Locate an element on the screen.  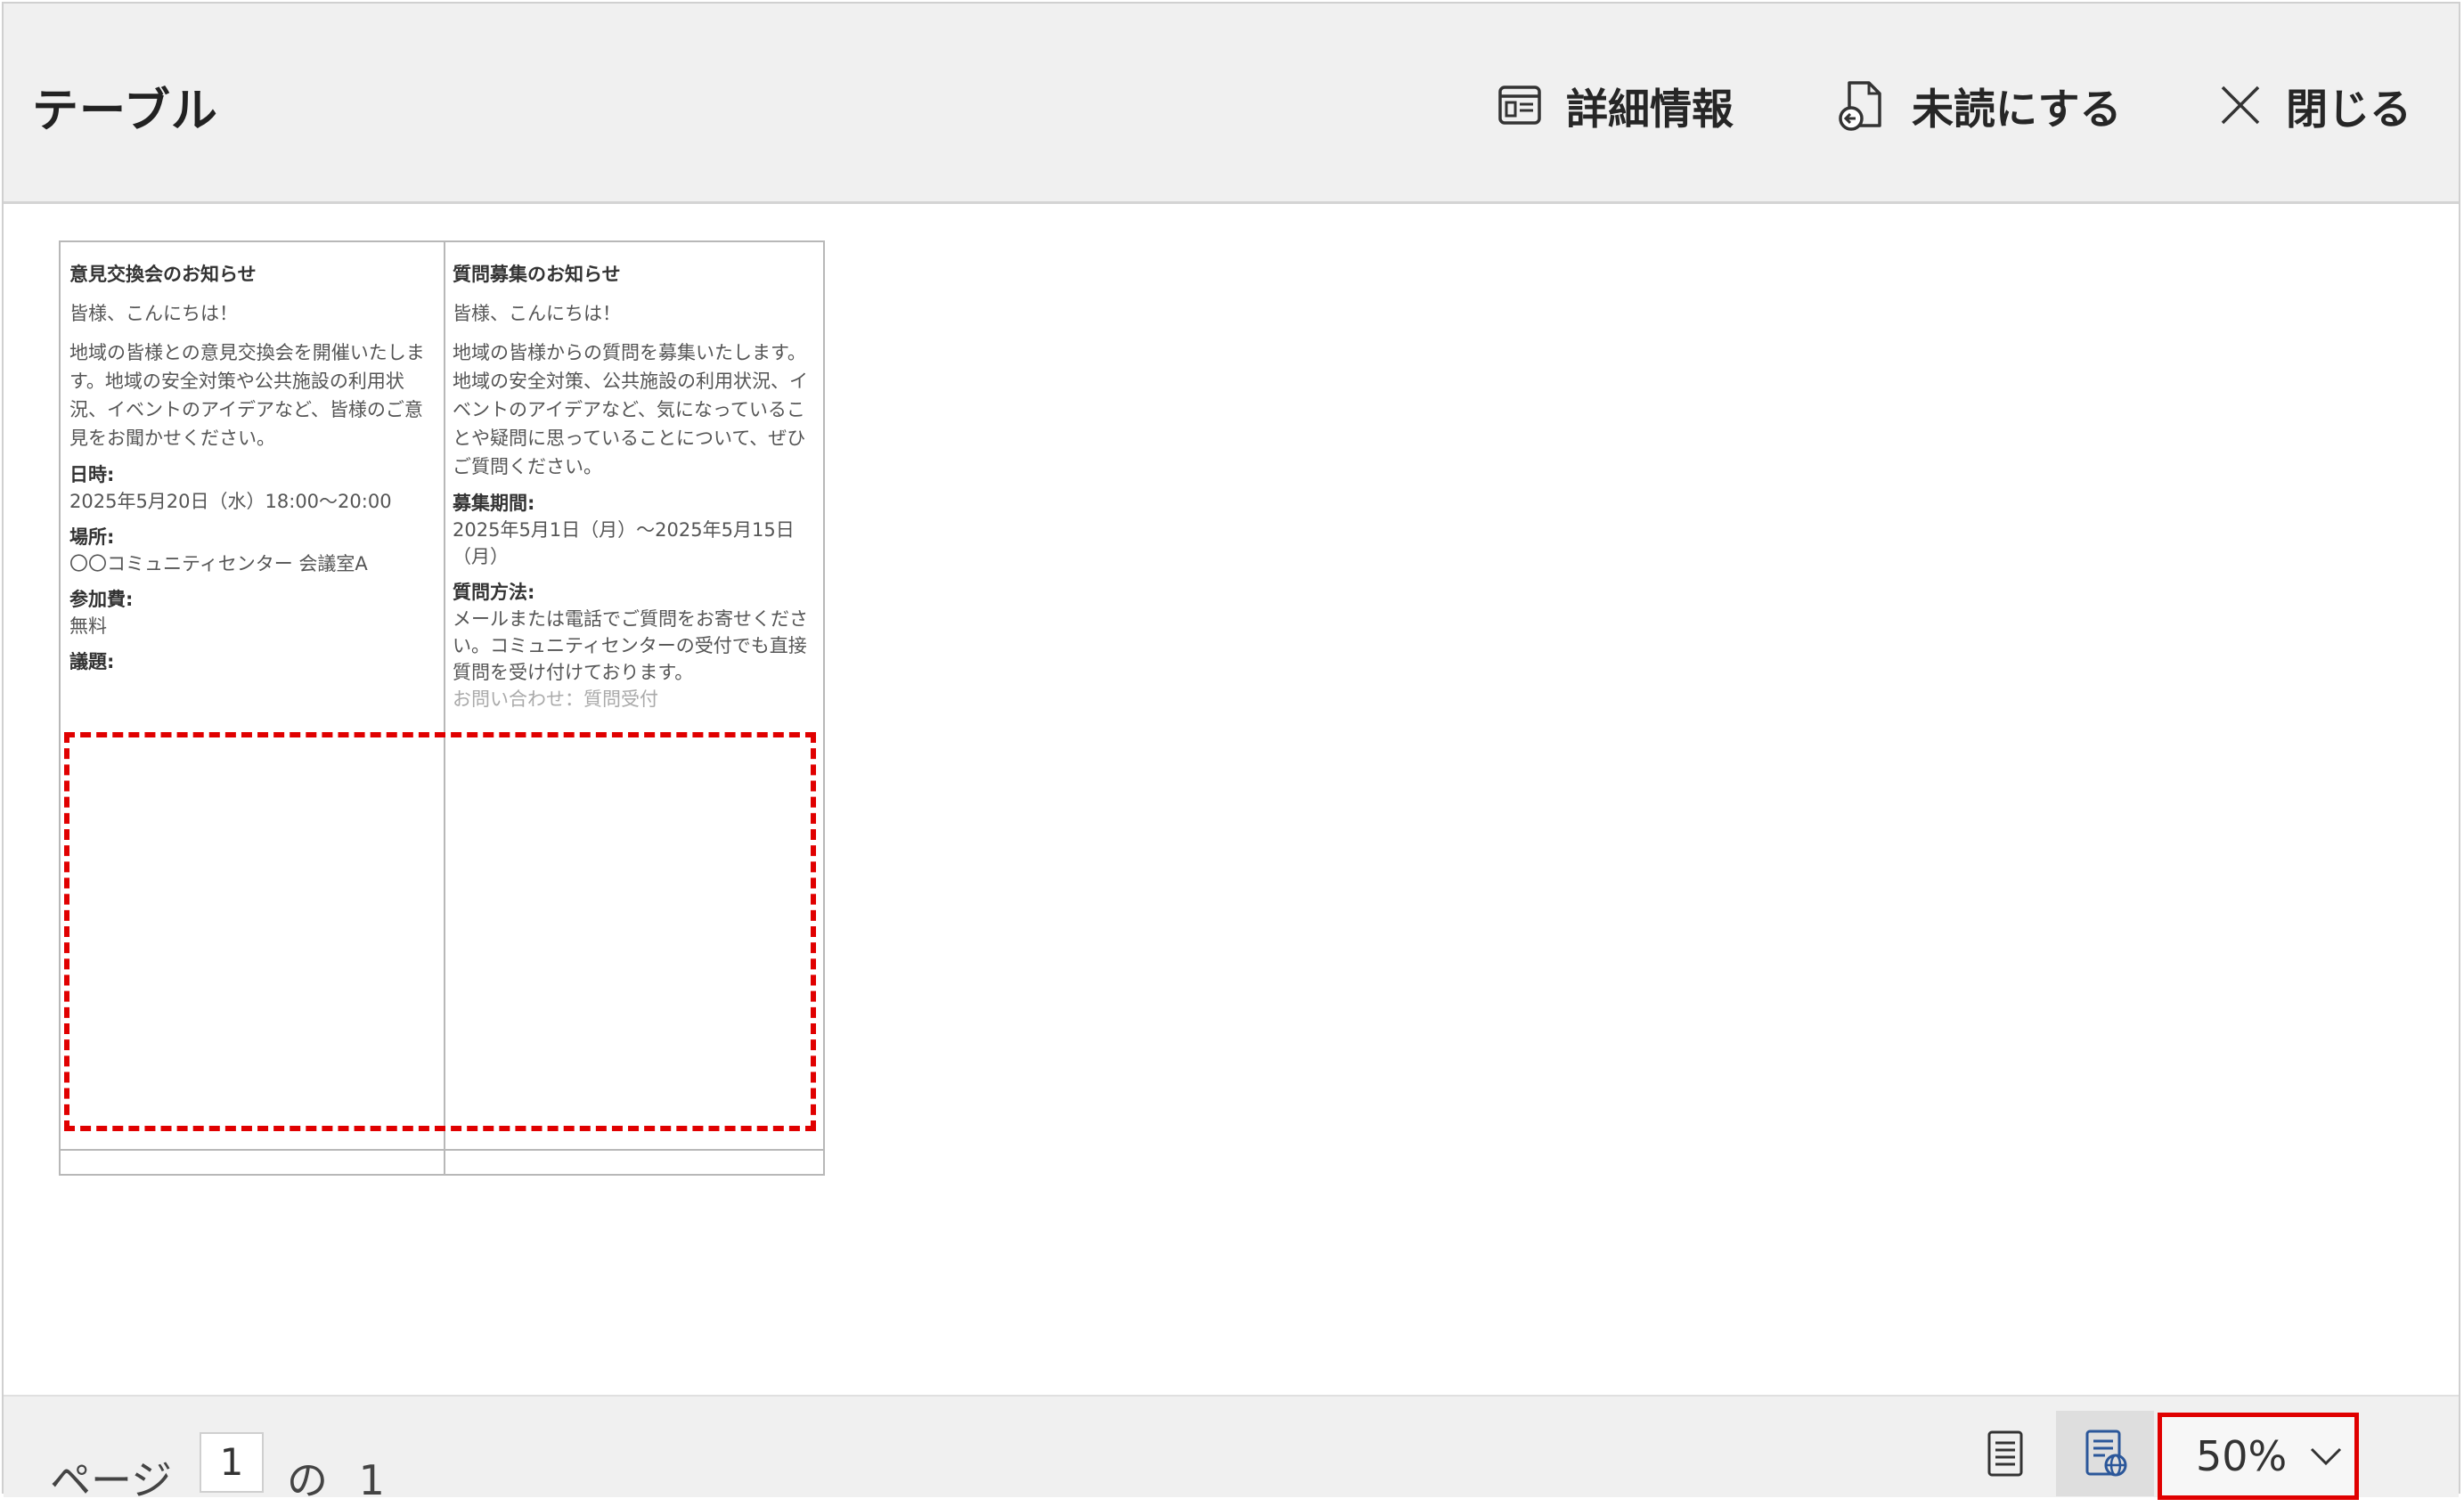
close-icon is located at coordinates (2240, 106).